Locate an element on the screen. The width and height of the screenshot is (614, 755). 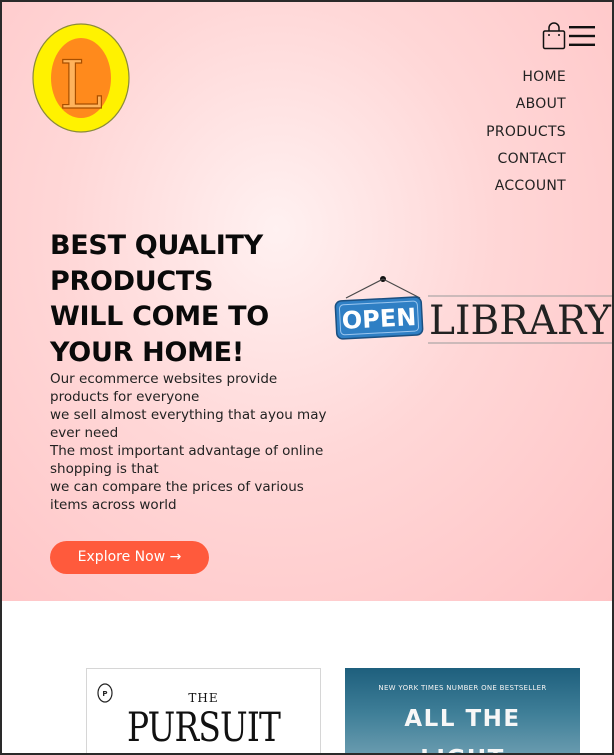
headline-line: BEST QUALITY is located at coordinates (156, 245).